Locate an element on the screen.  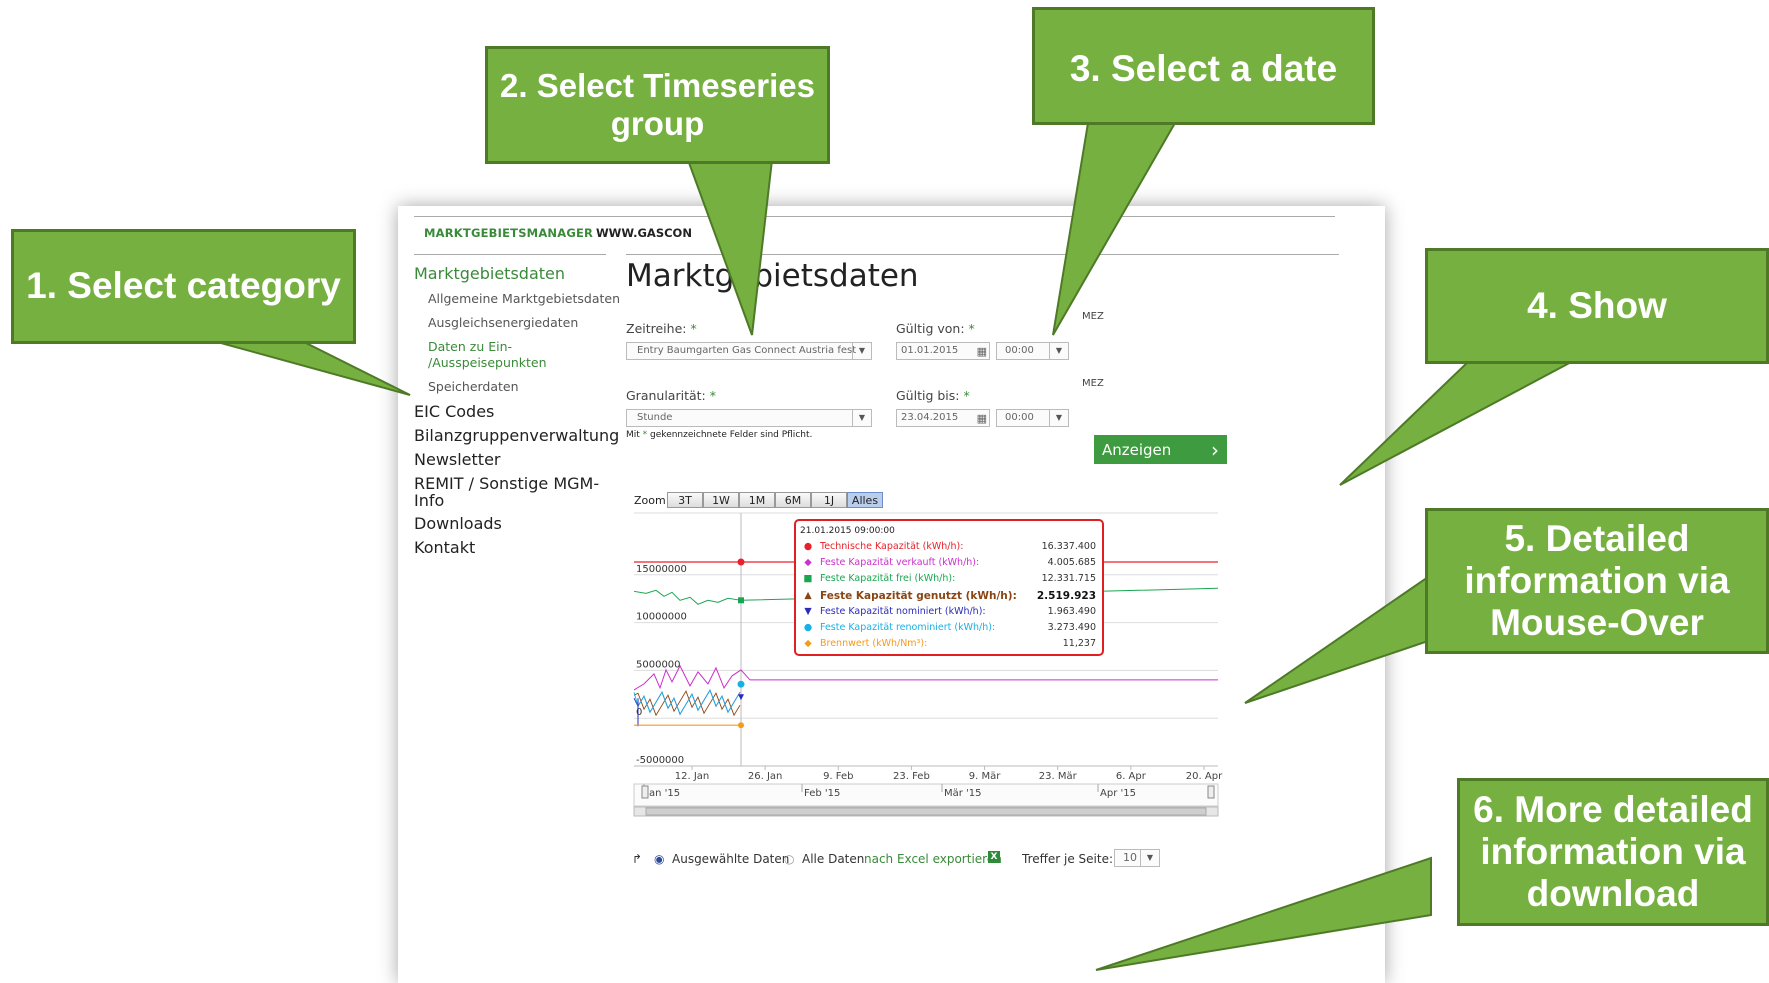
callout-6-pointer is located at coordinates (1263, 913).